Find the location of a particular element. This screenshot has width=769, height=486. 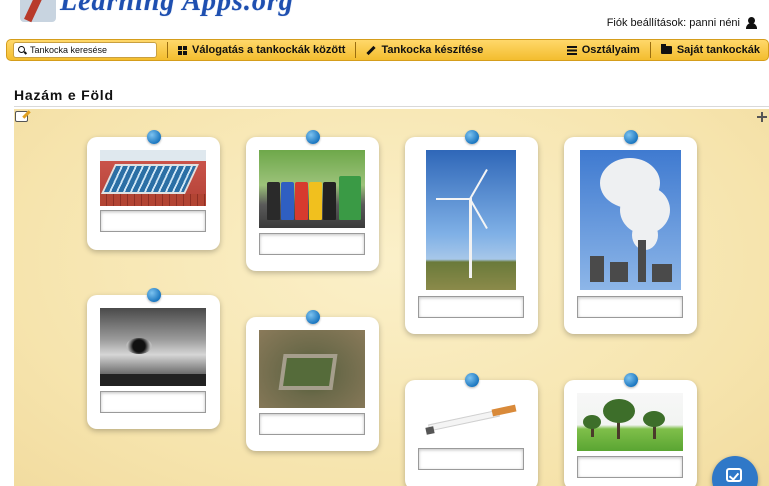

card-exhaust is located at coordinates (153, 358).